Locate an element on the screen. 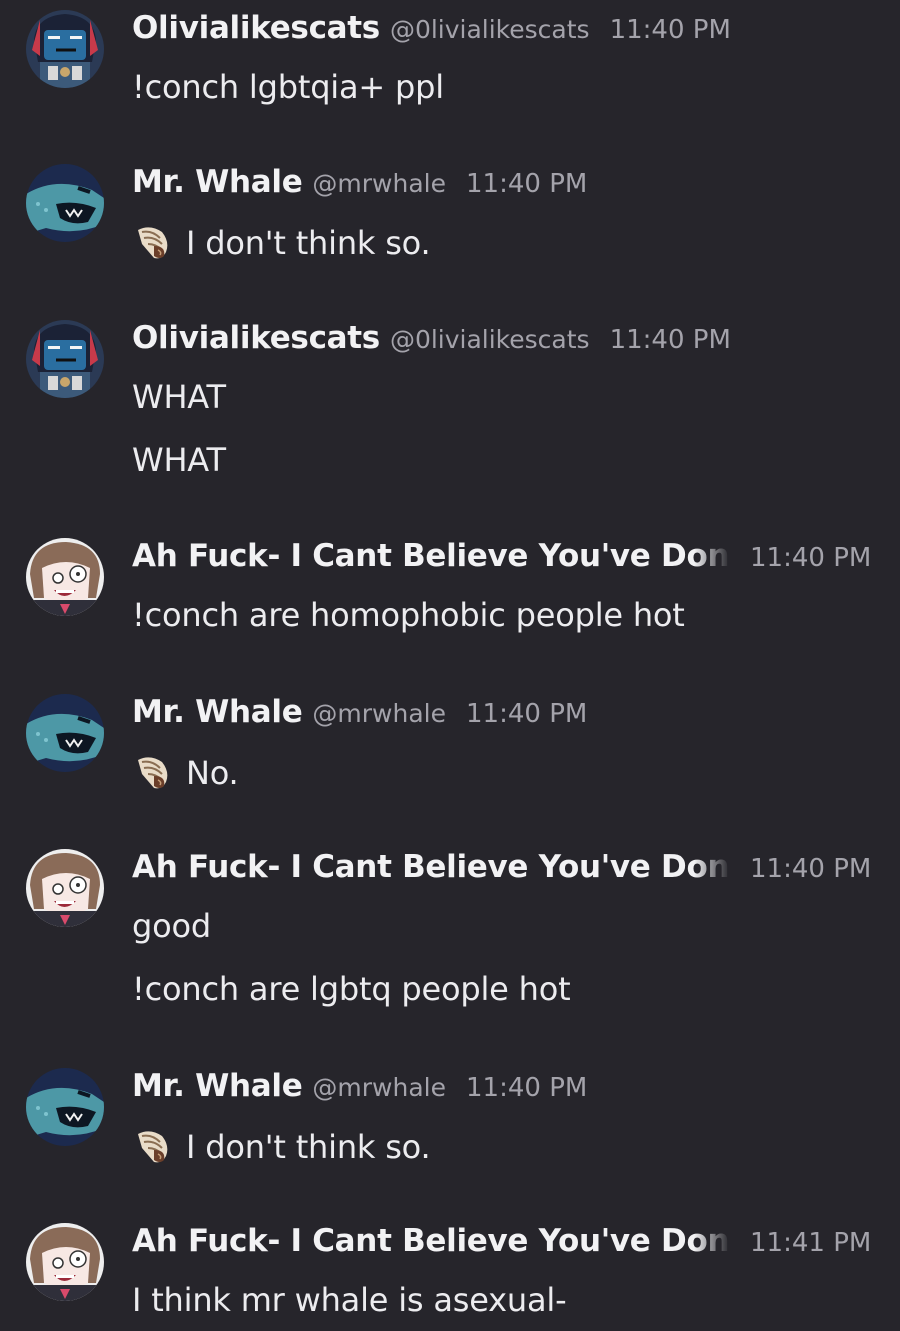  message-text-content: good is located at coordinates (171, 926).